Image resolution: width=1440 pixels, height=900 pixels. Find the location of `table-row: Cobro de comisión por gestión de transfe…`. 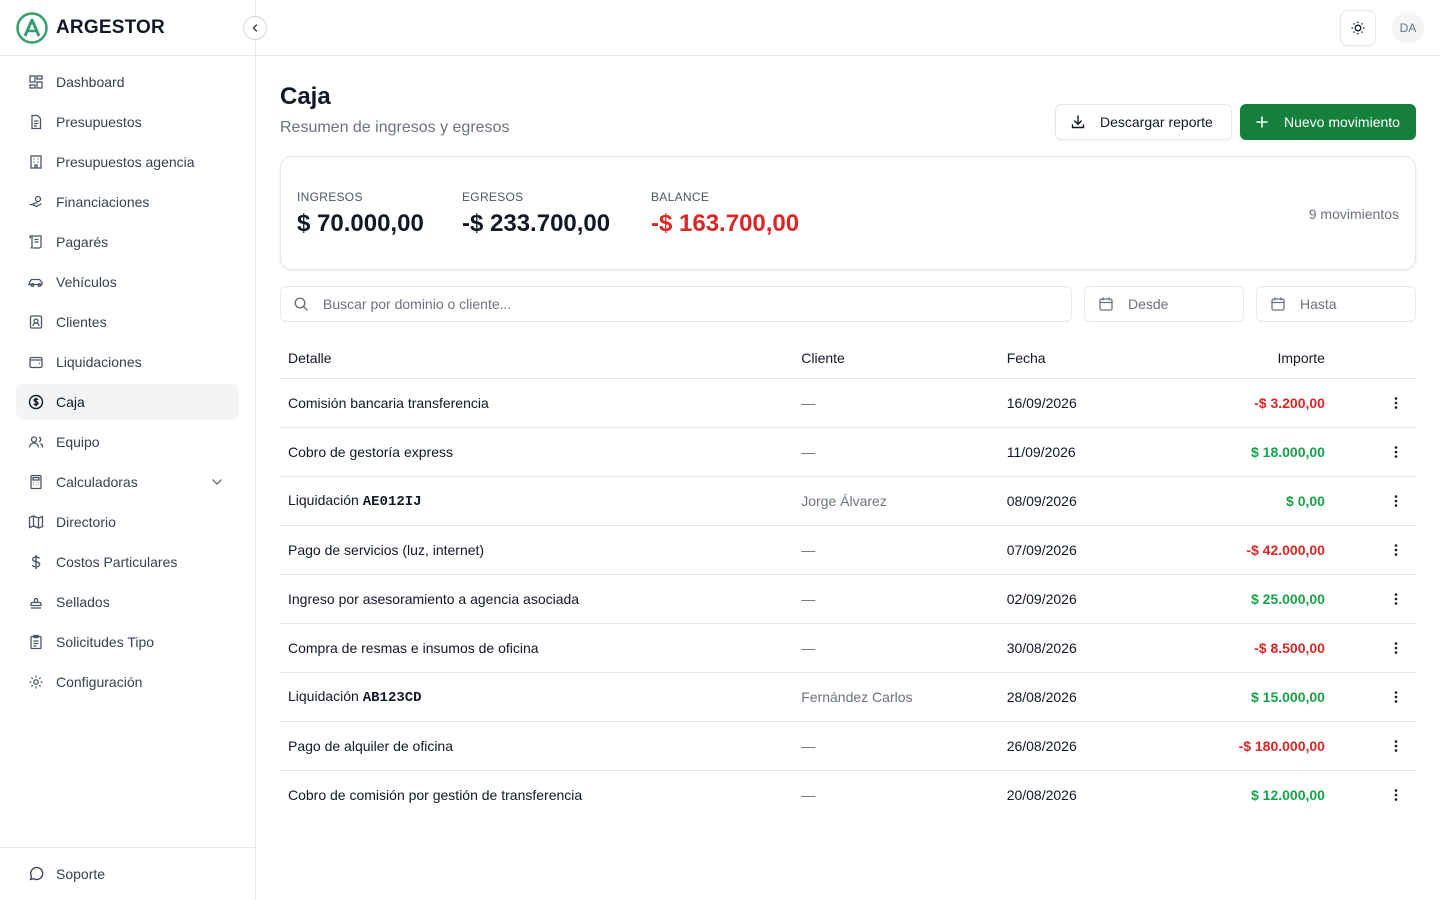

table-row: Cobro de comisión por gestión de transfe… is located at coordinates (848, 794).